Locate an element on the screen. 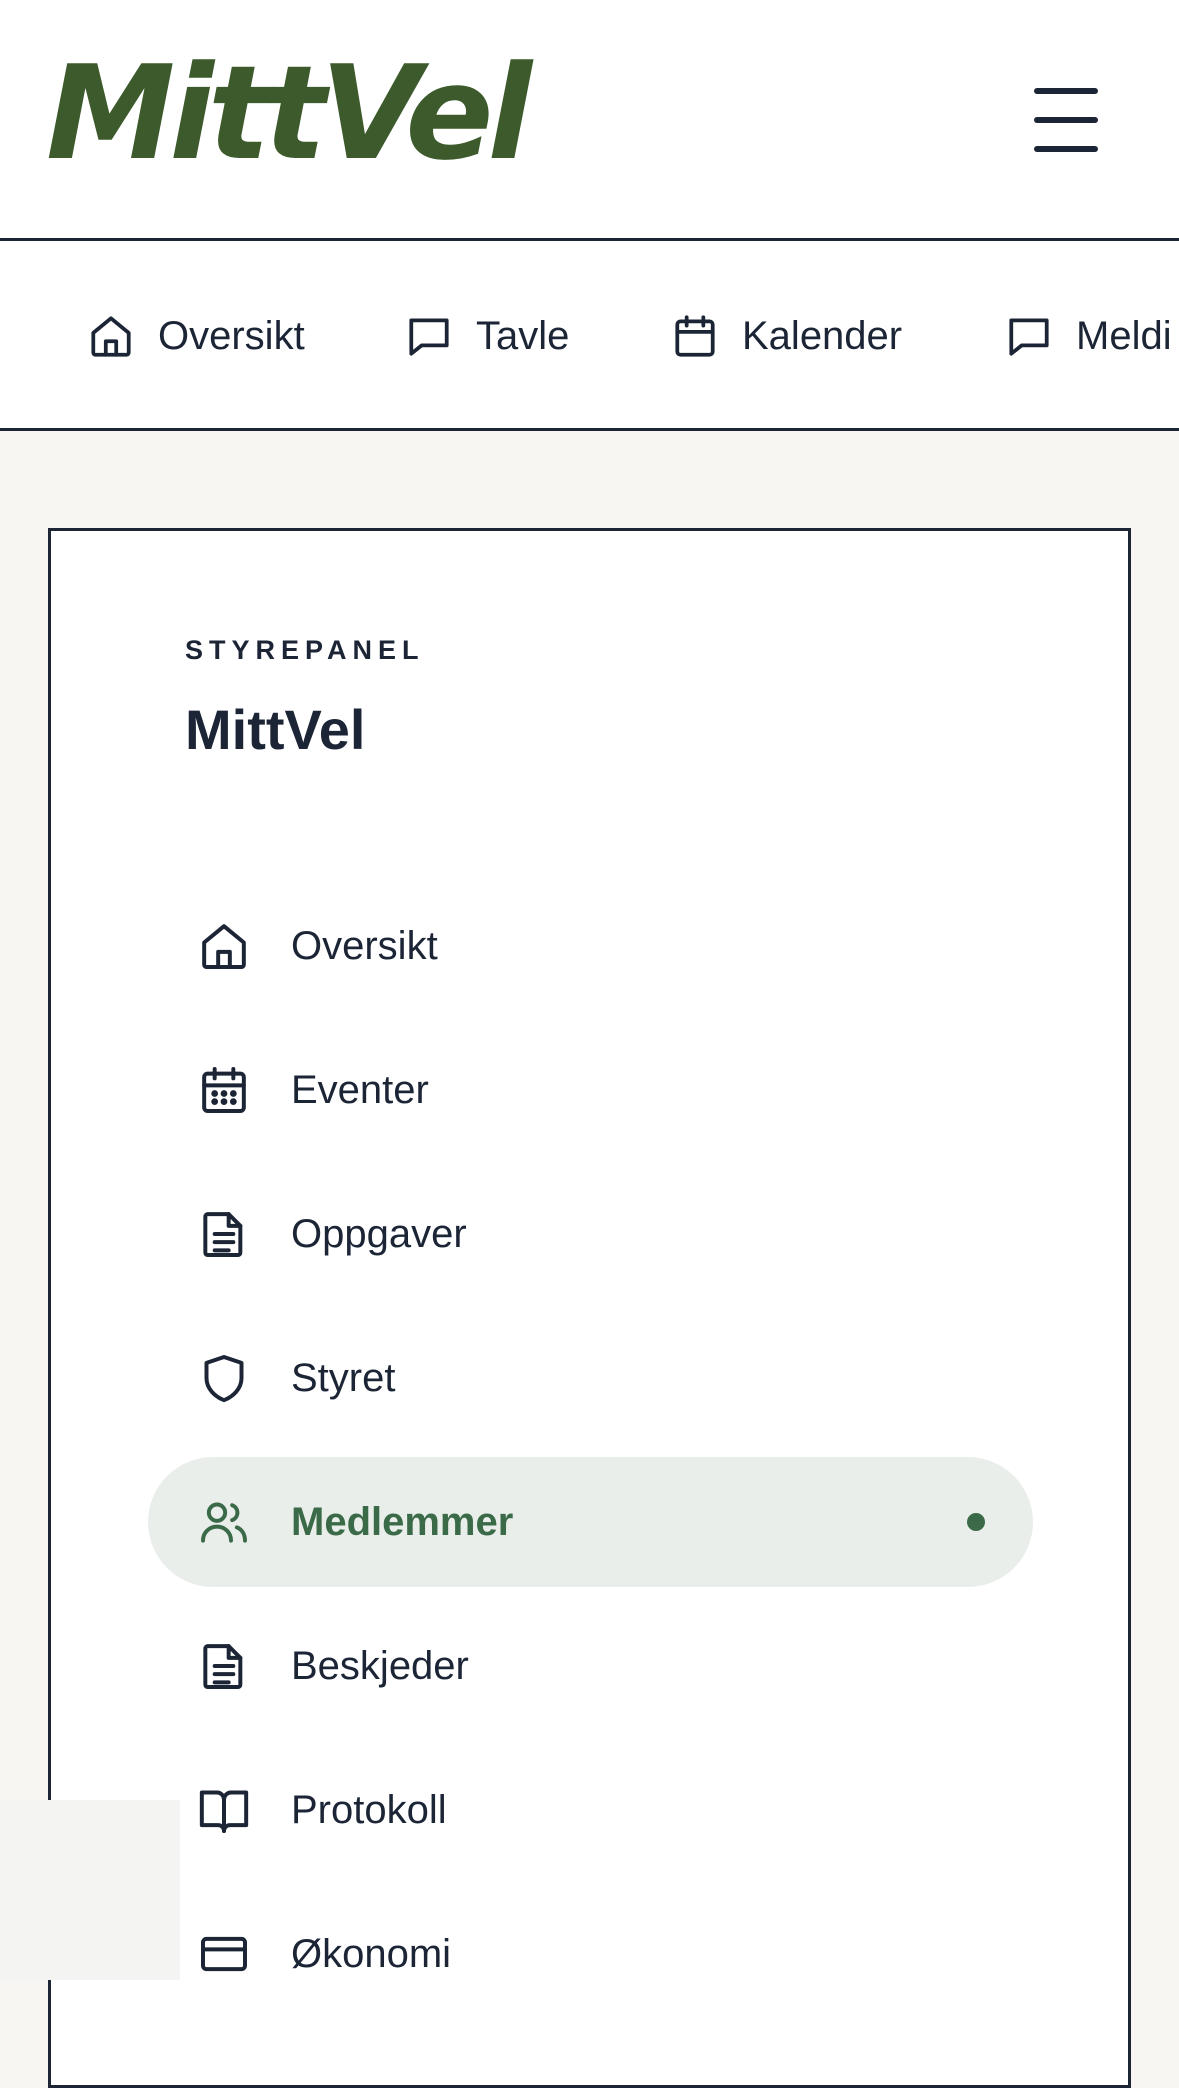 Image resolution: width=1179 pixels, height=2088 pixels. tab-label: Oversikt is located at coordinates (231, 335).